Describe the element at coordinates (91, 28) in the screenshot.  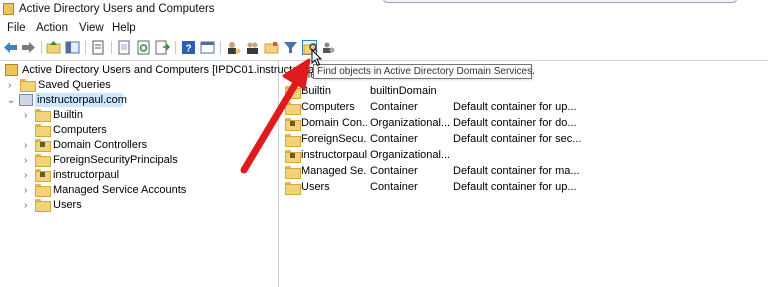
I see `menu-view: View` at that location.